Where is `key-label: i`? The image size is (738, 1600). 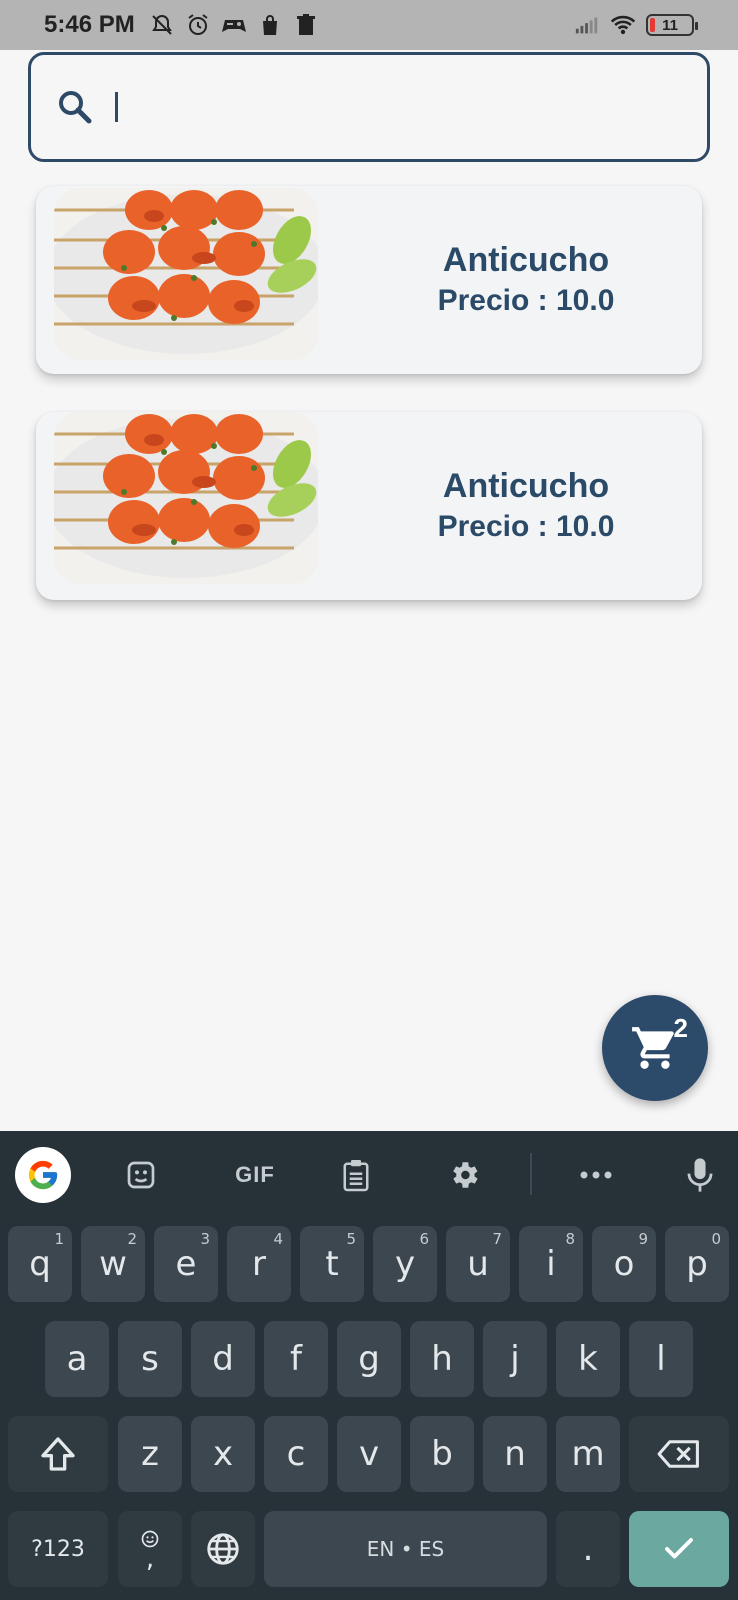
key-label: i is located at coordinates (551, 1264).